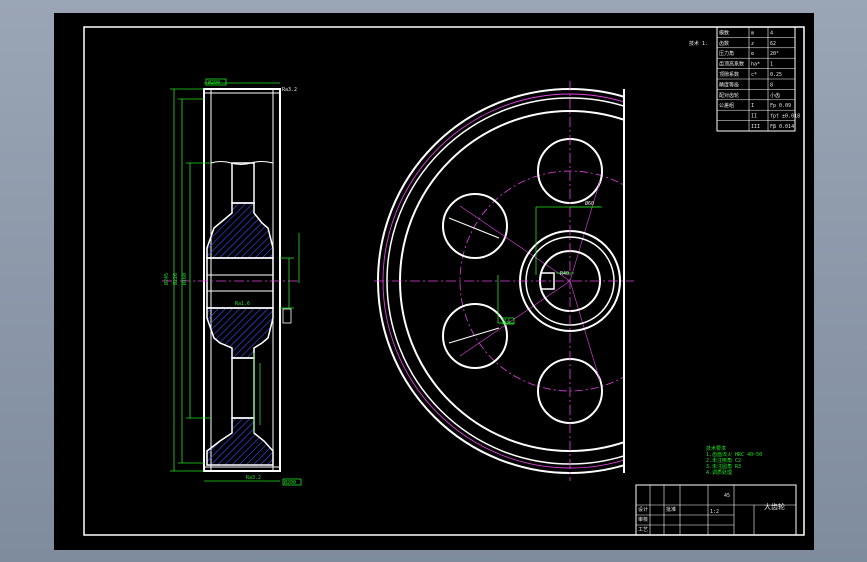  What do you see at coordinates (785, 117) in the screenshot?
I see `param-cell: fpt ±0.018` at bounding box center [785, 117].